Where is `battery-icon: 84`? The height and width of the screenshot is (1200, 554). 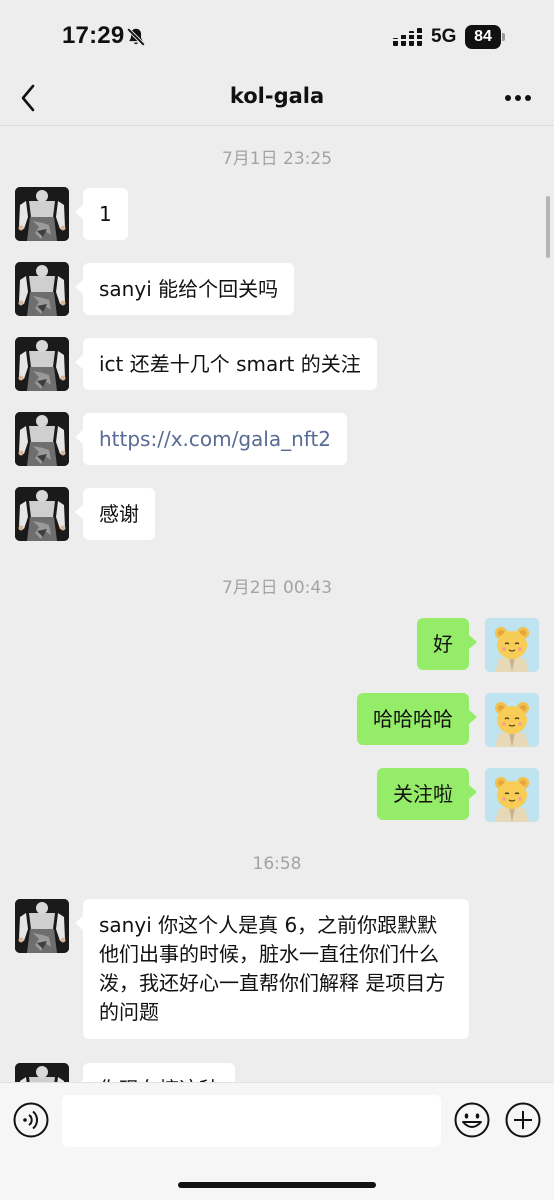
battery-icon: 84 is located at coordinates (485, 37).